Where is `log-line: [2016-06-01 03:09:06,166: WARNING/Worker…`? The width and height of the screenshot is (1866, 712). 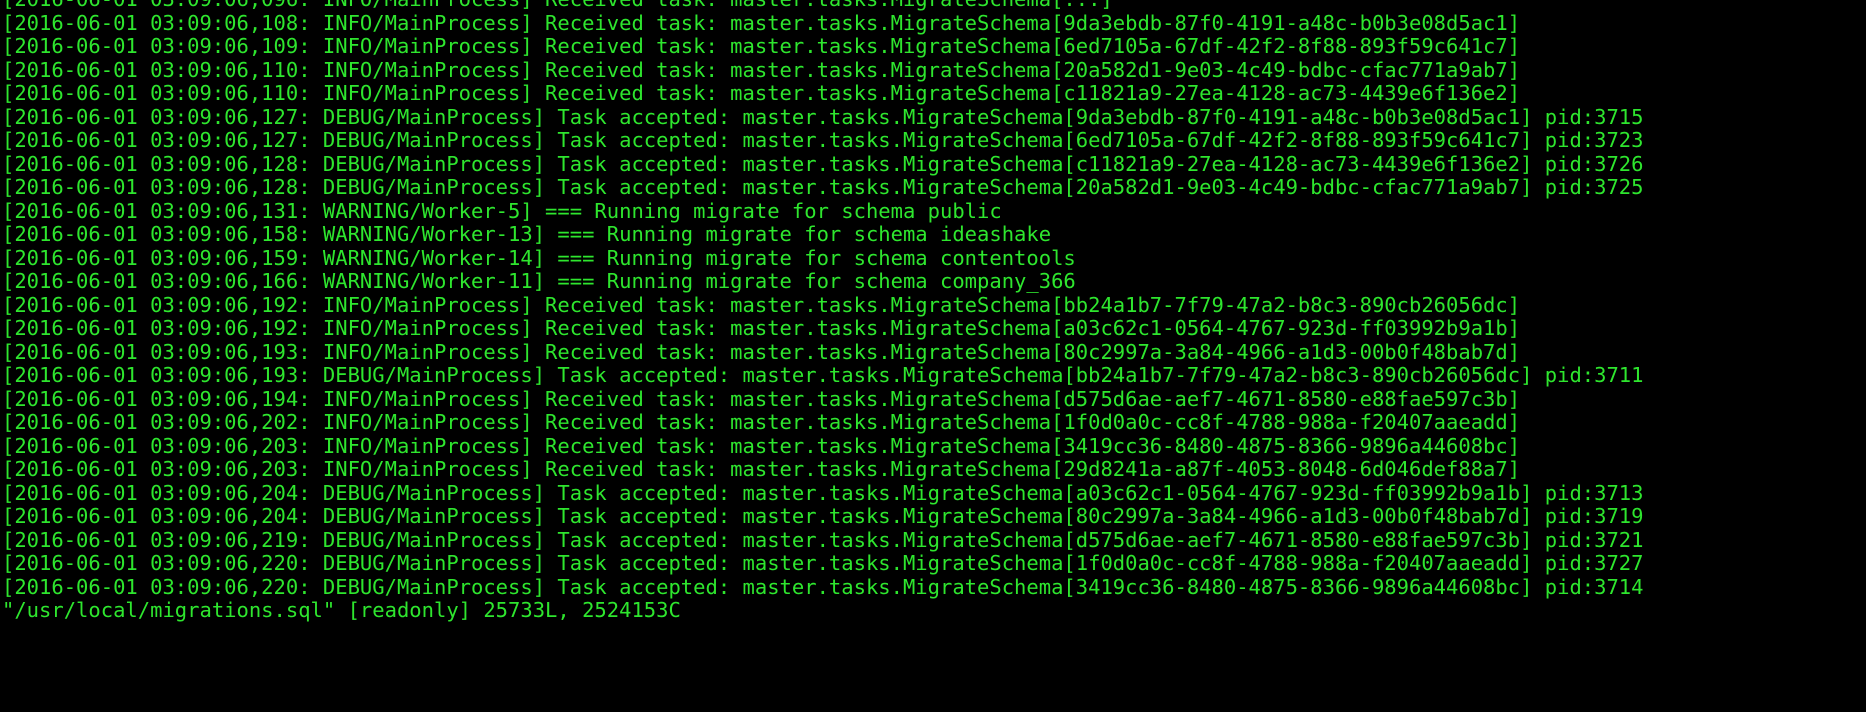 log-line: [2016-06-01 03:09:06,166: WARNING/Worker… is located at coordinates (539, 281).